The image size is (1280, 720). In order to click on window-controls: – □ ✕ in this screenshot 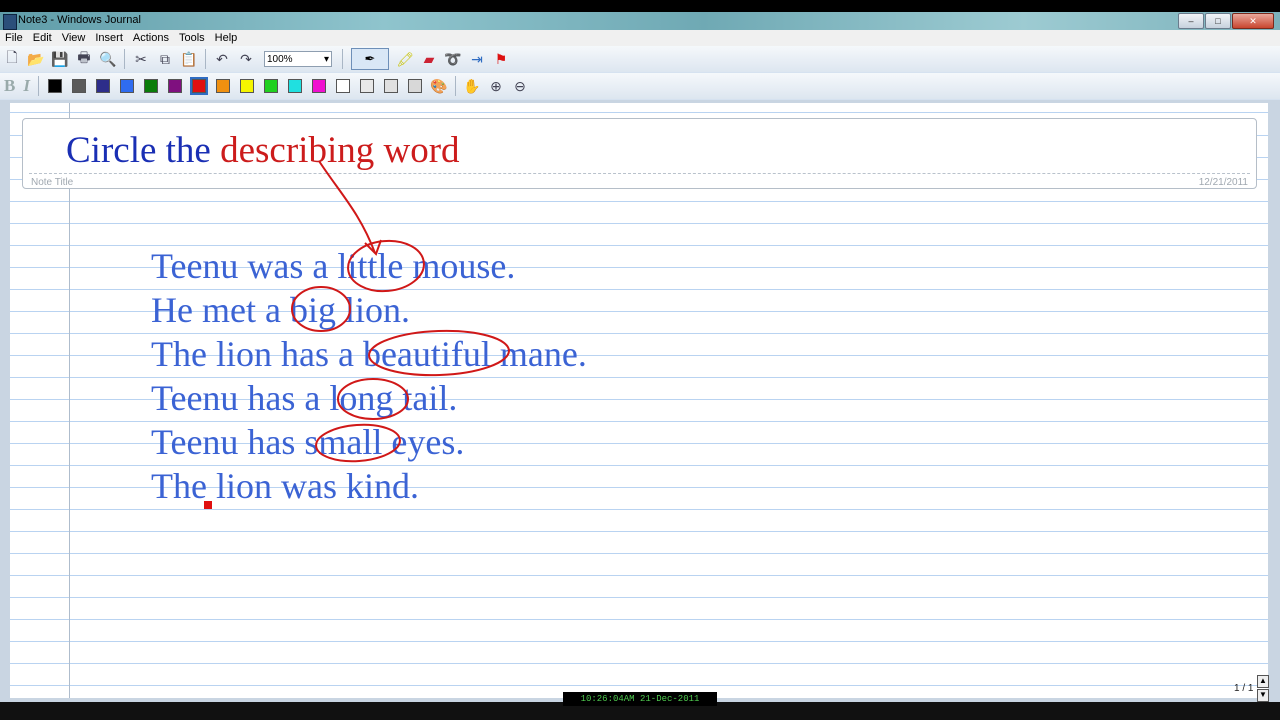, I will do `click(1226, 21)`.